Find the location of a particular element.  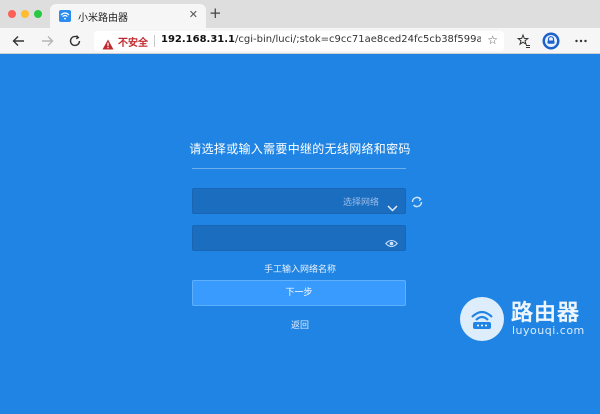

new-tab-button: + is located at coordinates (215, 13).